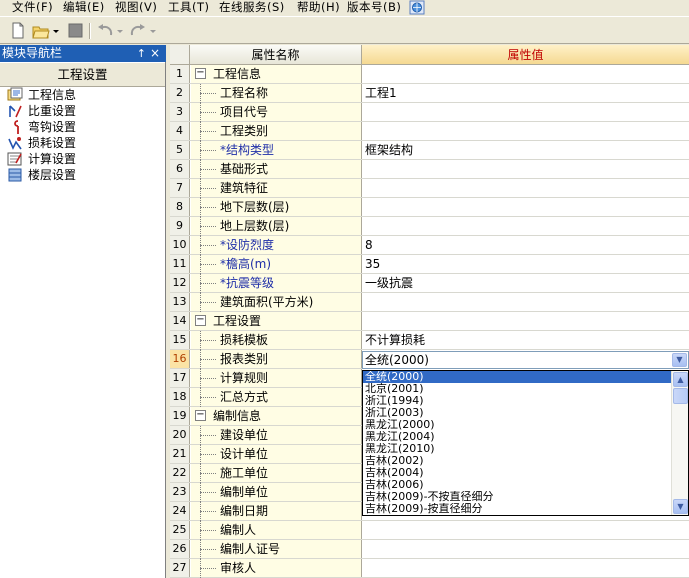 The height and width of the screenshot is (578, 689). Describe the element at coordinates (141, 53) in the screenshot. I see `pin-icon: ↑` at that location.